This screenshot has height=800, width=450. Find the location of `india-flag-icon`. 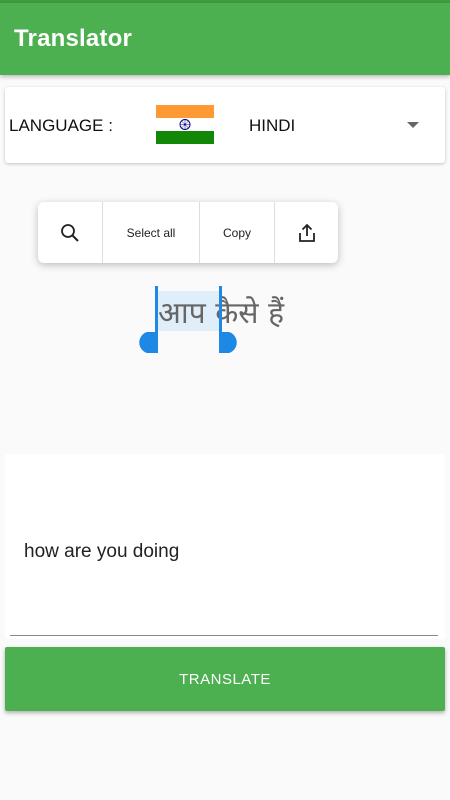

india-flag-icon is located at coordinates (185, 124).